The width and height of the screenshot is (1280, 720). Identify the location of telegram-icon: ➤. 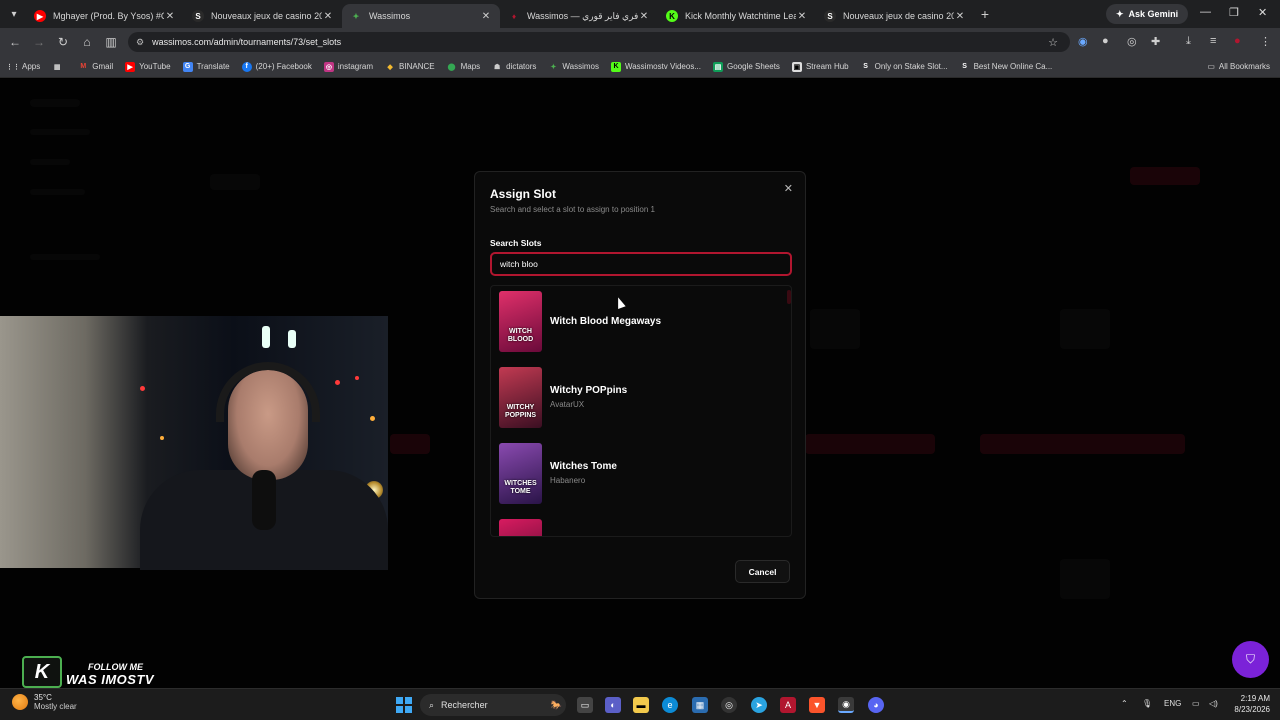
(759, 705).